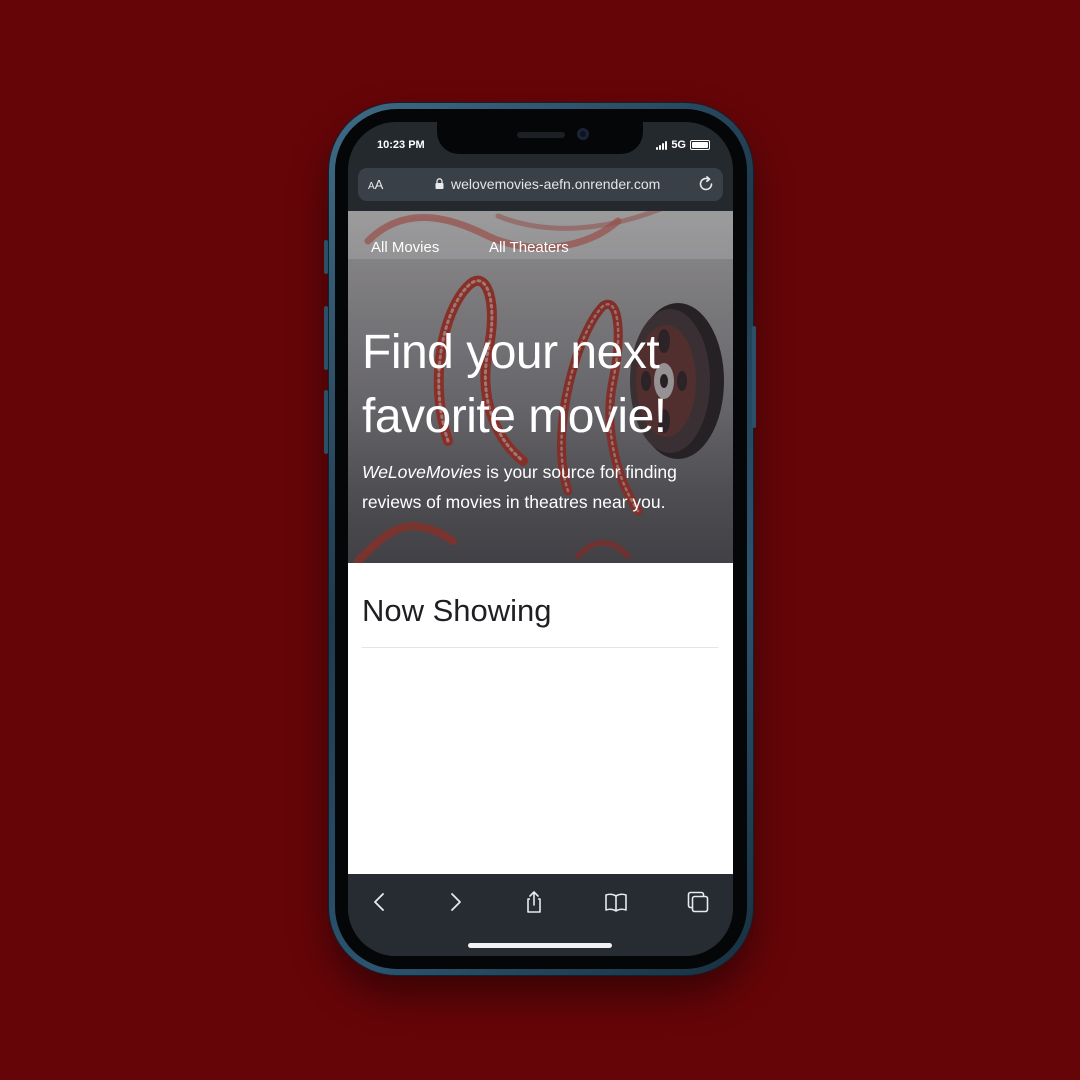 The image size is (1080, 1080). What do you see at coordinates (540, 647) in the screenshot?
I see `section-divider` at bounding box center [540, 647].